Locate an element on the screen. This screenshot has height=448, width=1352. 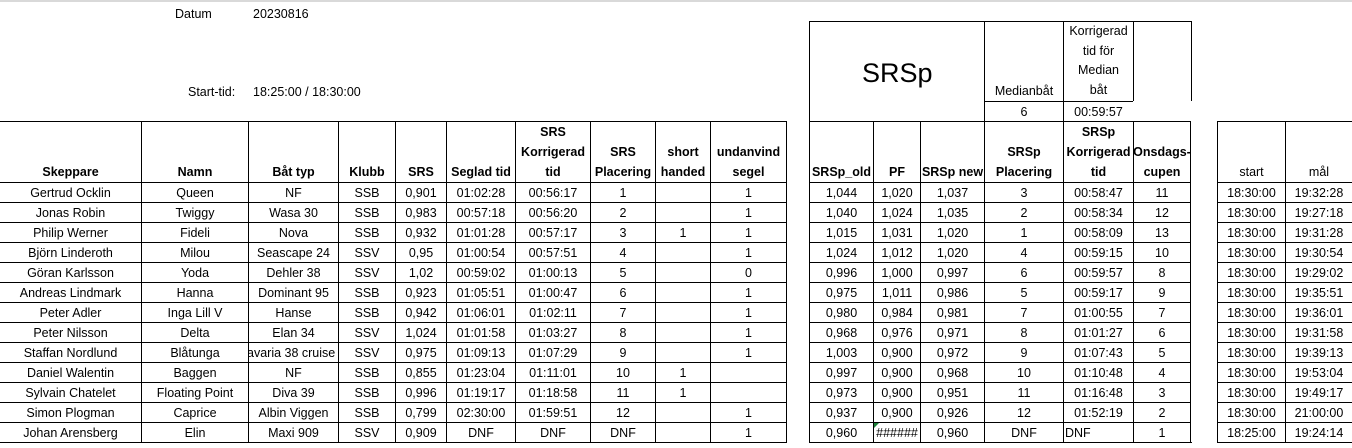
cell-srs: 0,975 is located at coordinates (420, 352).